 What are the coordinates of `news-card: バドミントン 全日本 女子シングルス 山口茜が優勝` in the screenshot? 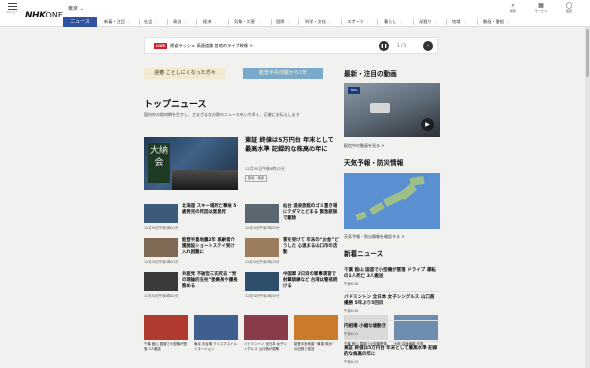 It's located at (266, 333).